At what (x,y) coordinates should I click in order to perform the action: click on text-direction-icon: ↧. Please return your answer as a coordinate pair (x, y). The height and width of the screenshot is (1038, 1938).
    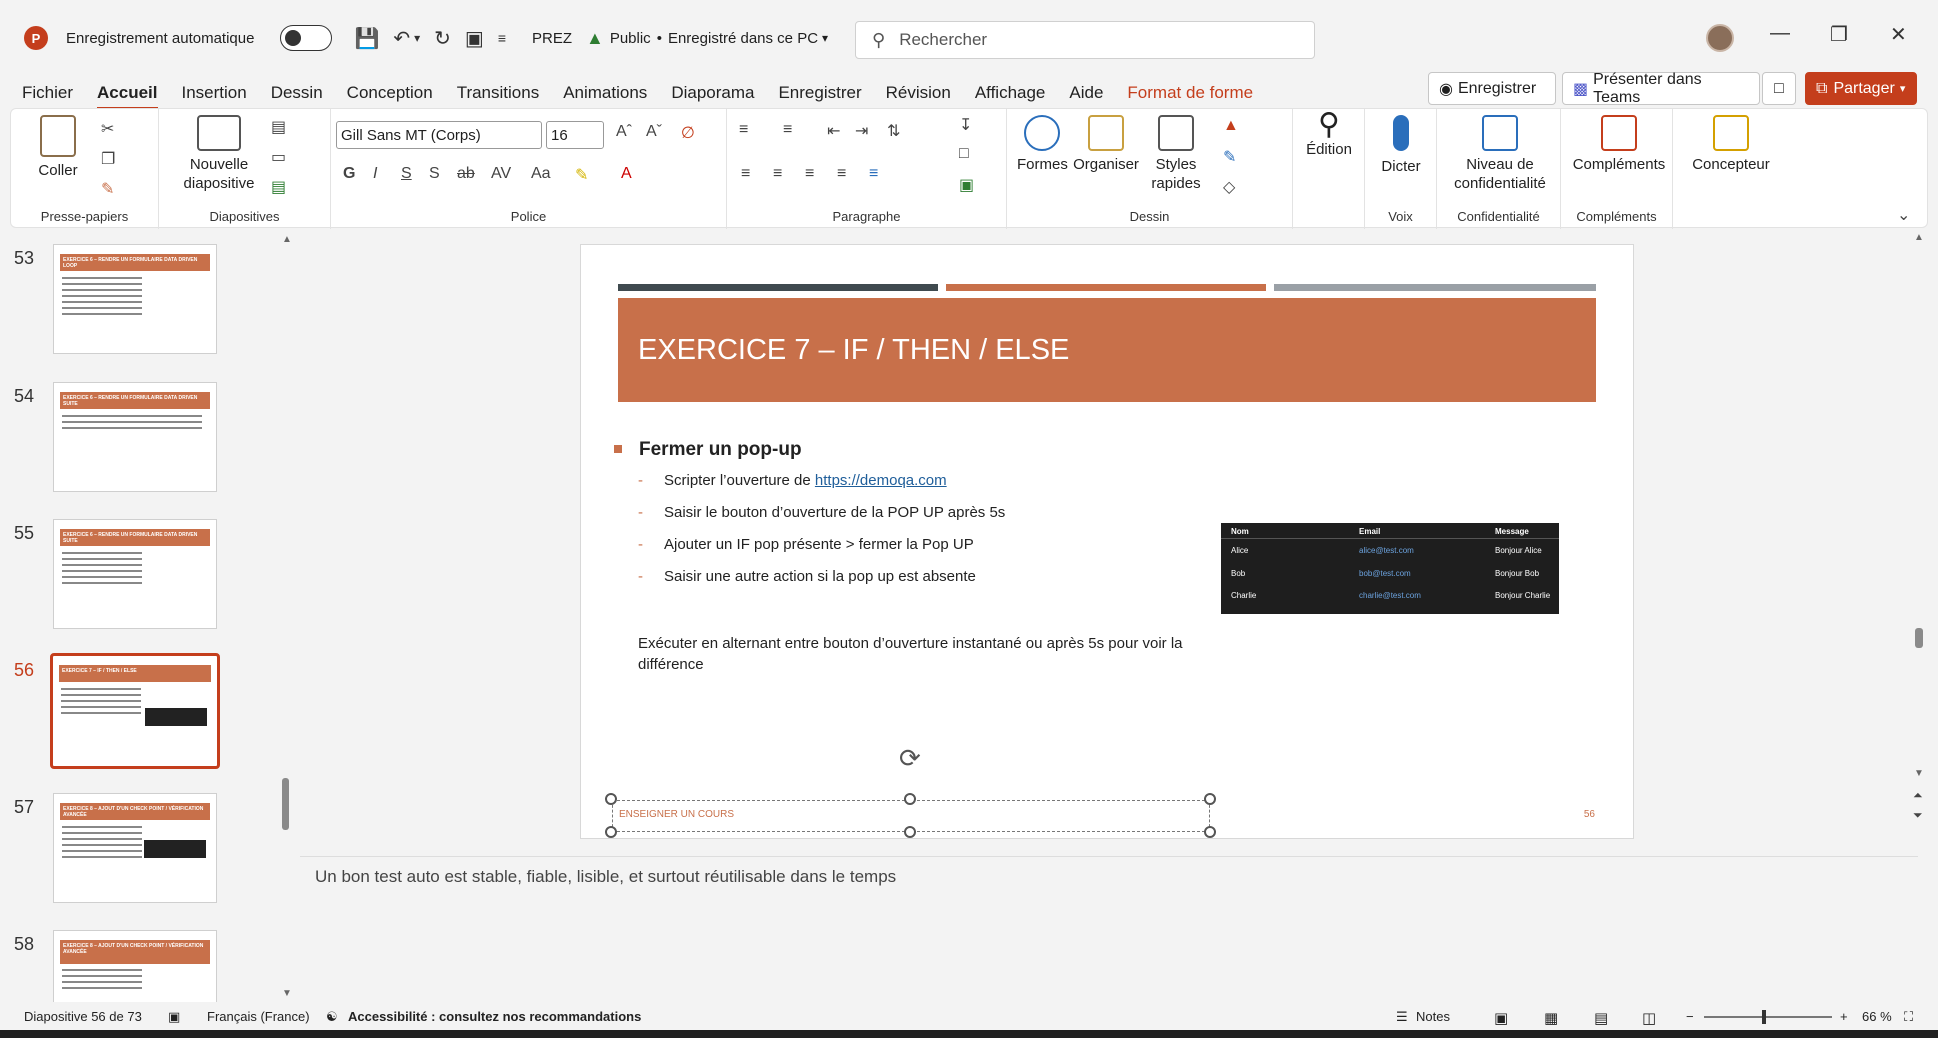
    Looking at the image, I should click on (965, 125).